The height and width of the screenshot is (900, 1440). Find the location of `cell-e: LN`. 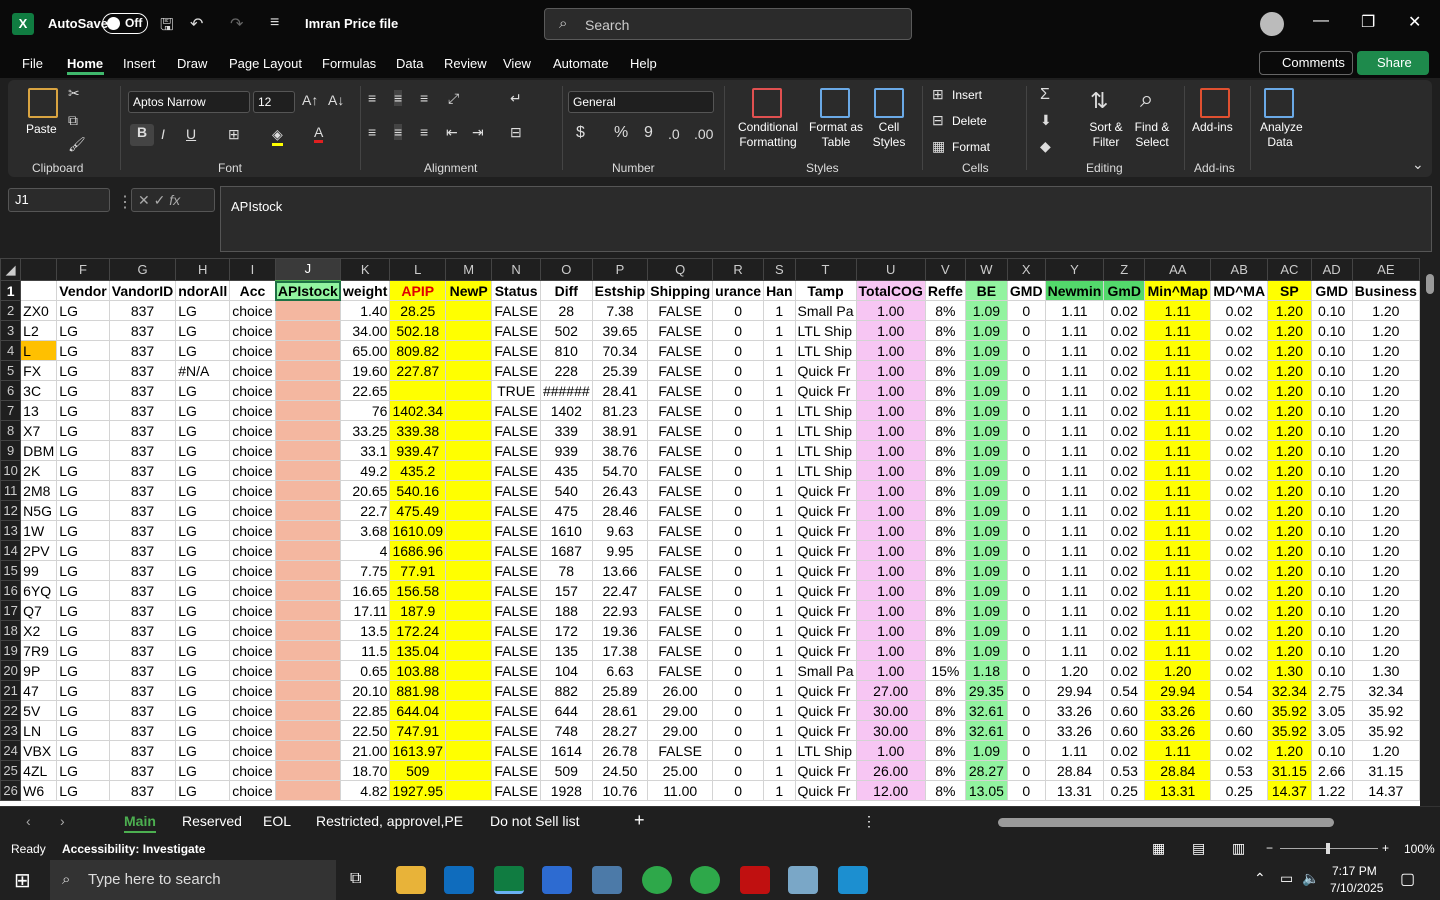

cell-e: LN is located at coordinates (39, 730).